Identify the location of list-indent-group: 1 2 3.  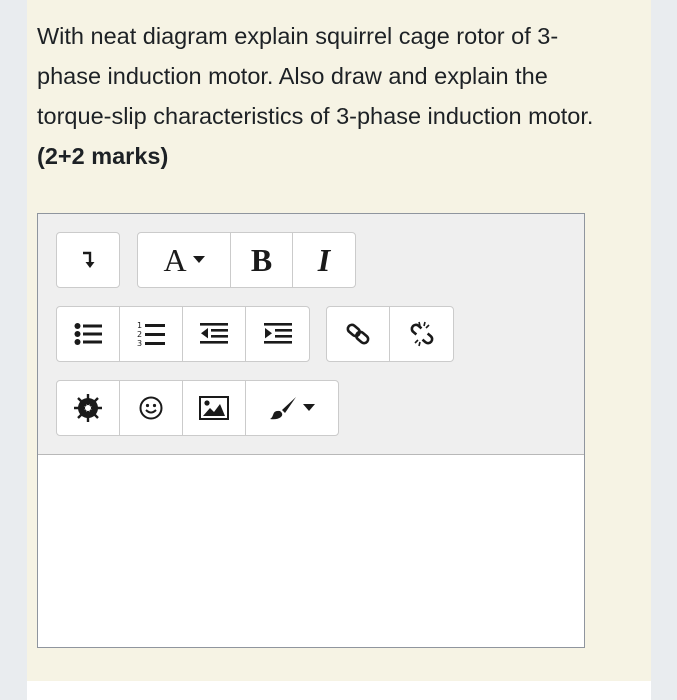
(183, 334).